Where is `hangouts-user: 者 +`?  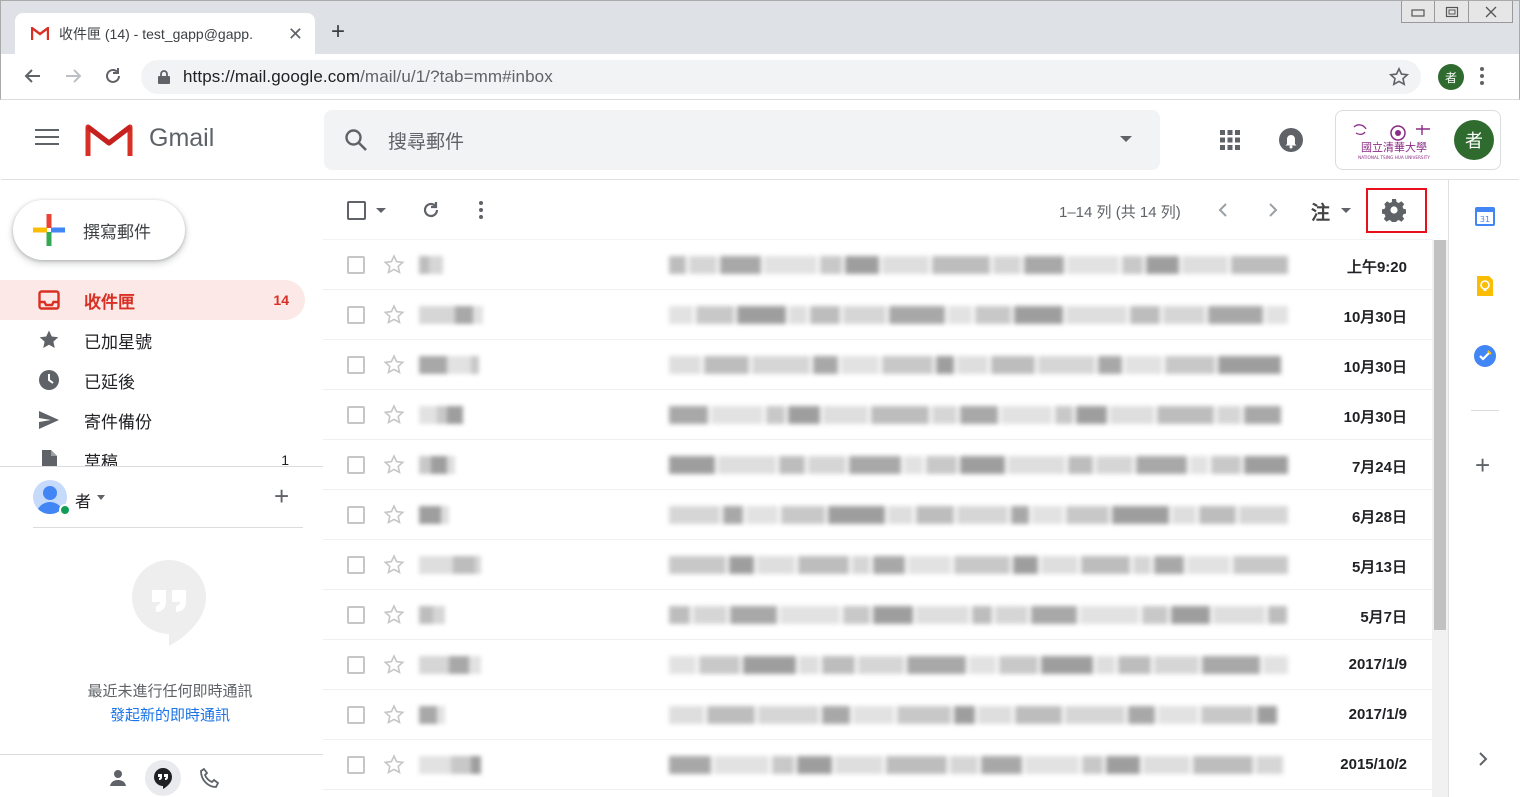 hangouts-user: 者 + is located at coordinates (163, 498).